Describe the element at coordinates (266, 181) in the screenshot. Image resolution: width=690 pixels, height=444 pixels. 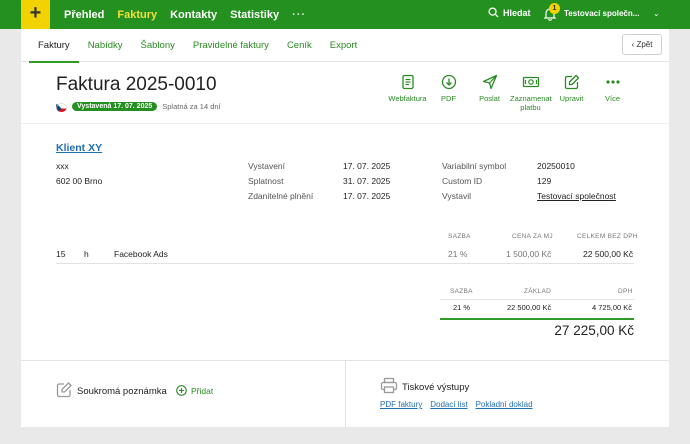
I see `due-label: Splatnost` at that location.